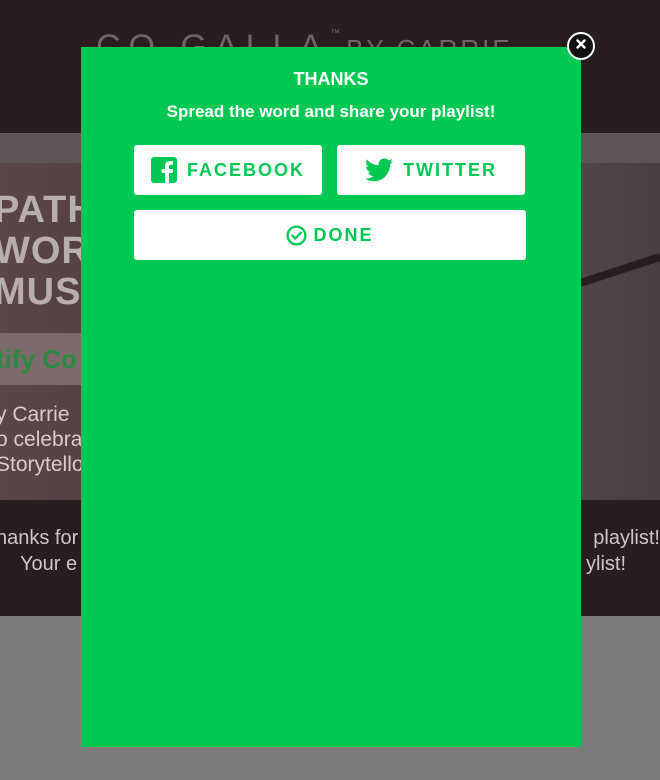 The image size is (660, 780). What do you see at coordinates (379, 170) in the screenshot?
I see `twitter-icon` at bounding box center [379, 170].